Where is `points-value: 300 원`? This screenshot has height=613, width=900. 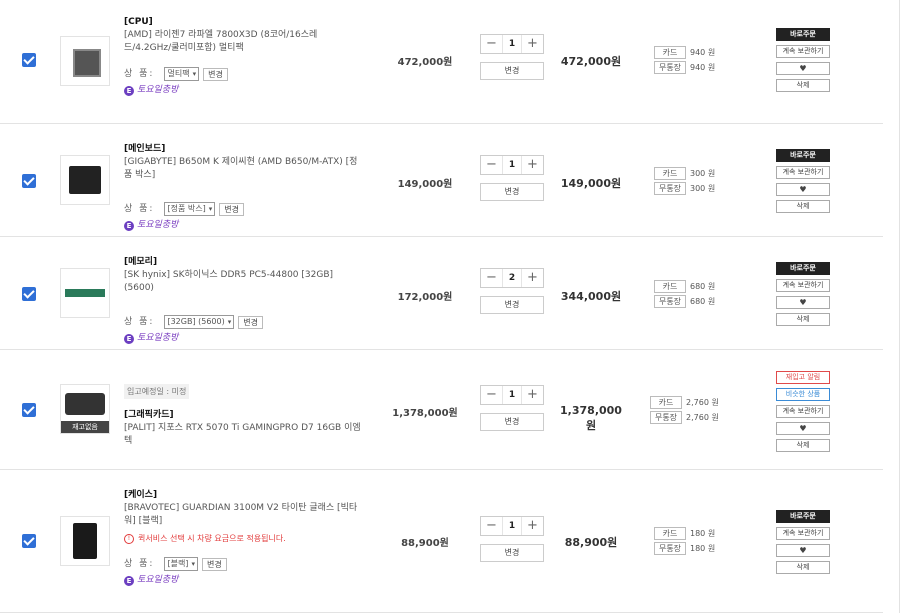
points-value: 300 원 is located at coordinates (703, 173).